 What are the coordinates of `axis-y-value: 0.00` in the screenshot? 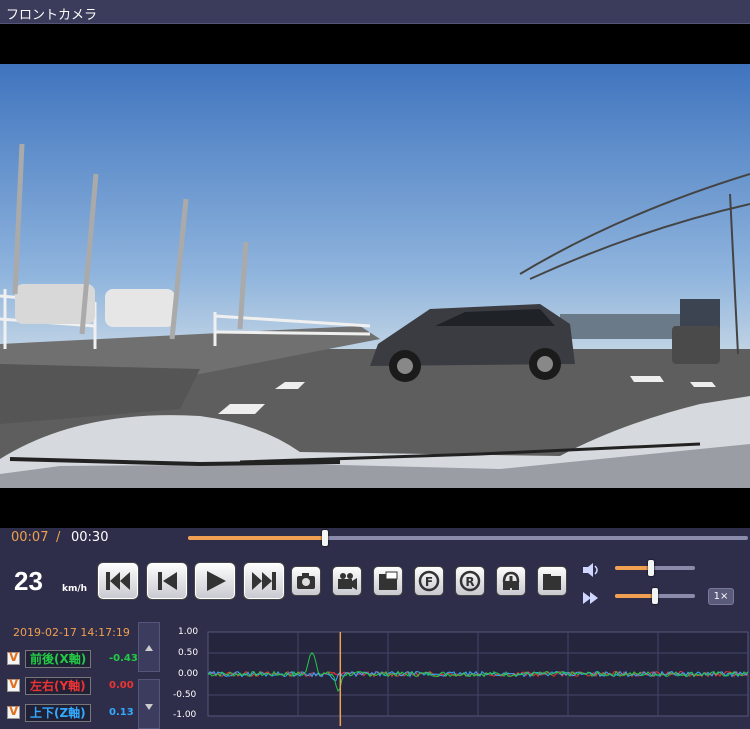 It's located at (121, 685).